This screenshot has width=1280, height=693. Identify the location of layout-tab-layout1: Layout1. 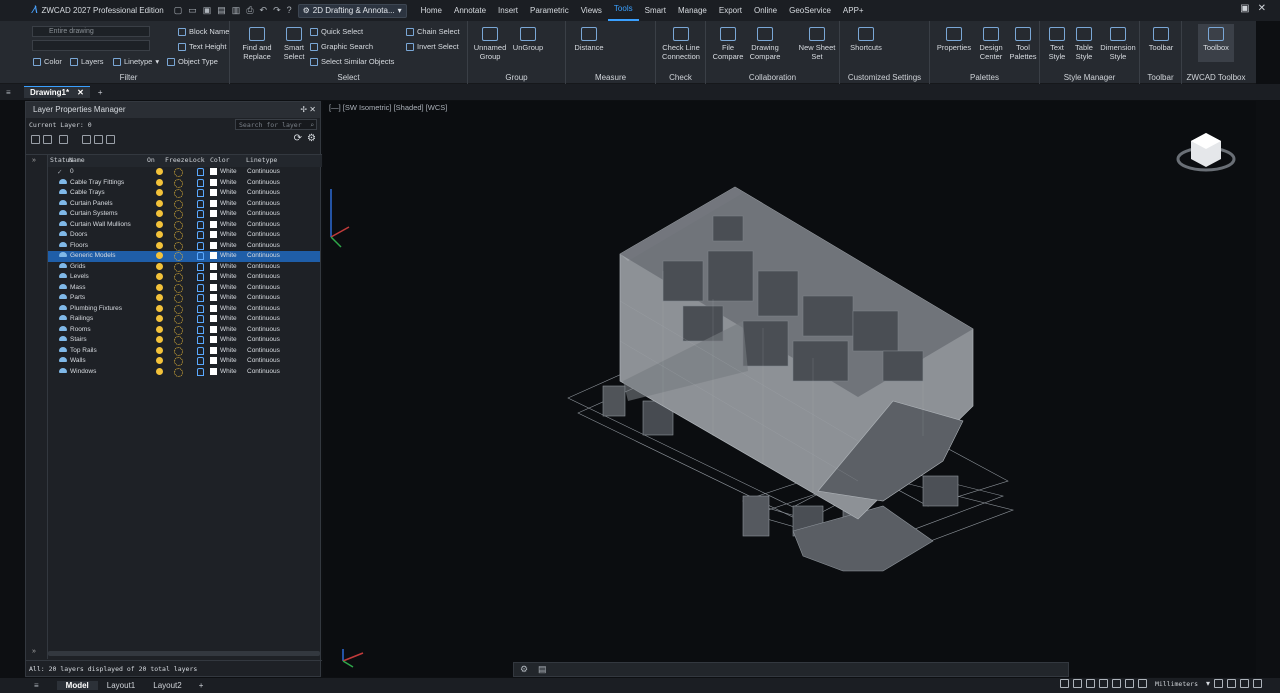
(121, 685).